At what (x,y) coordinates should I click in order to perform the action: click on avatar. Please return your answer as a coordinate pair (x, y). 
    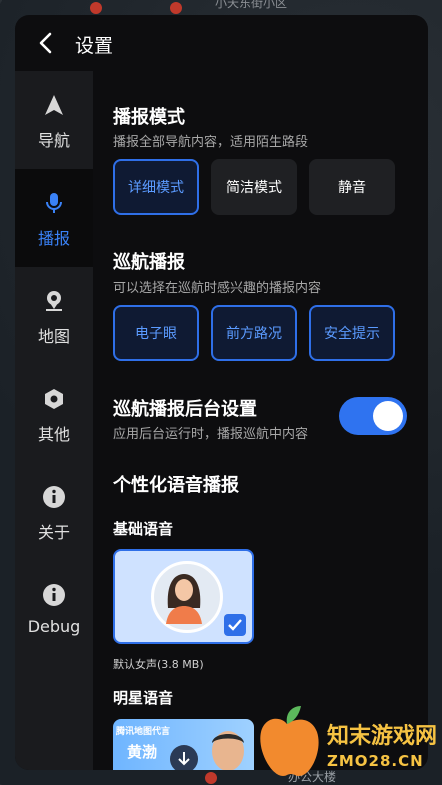
    Looking at the image, I should click on (187, 597).